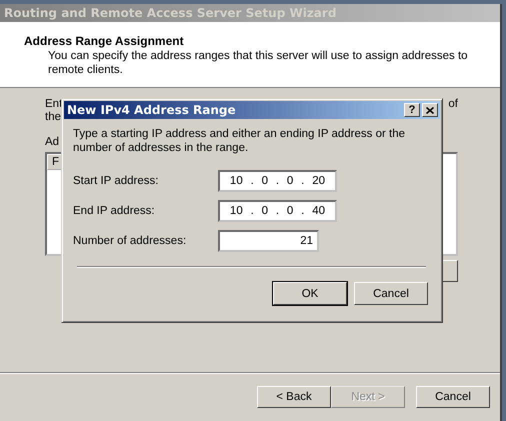 The height and width of the screenshot is (421, 506). What do you see at coordinates (130, 241) in the screenshot?
I see `field-label: Number of addresses:` at bounding box center [130, 241].